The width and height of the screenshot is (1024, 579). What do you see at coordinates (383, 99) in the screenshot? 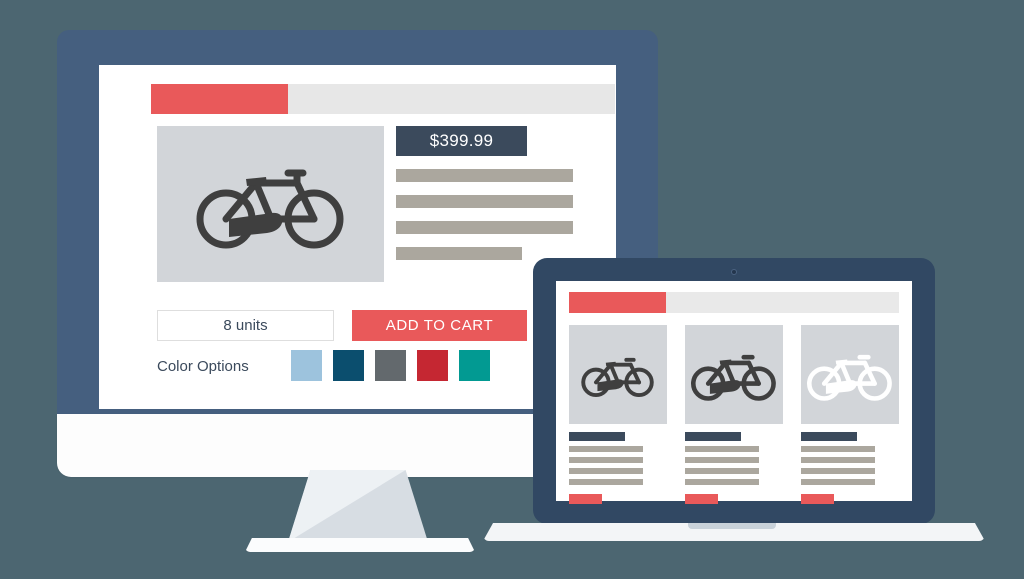
I see `monitor-header-bar` at bounding box center [383, 99].